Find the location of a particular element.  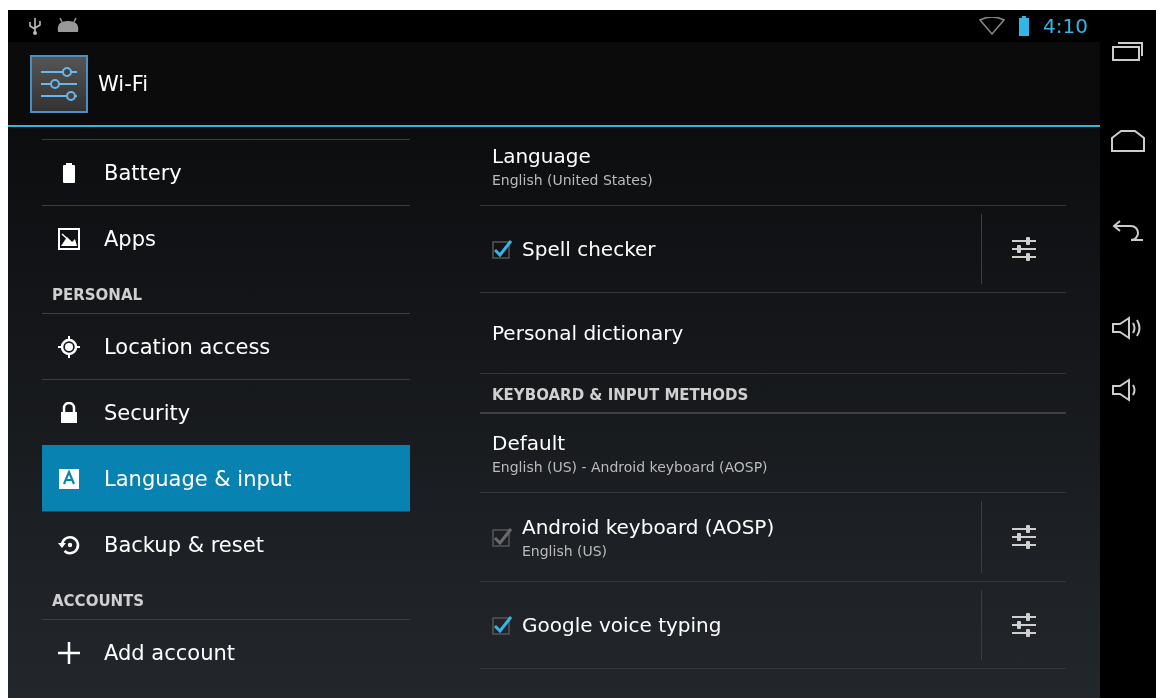

sidebar-item: Location access is located at coordinates (226, 346).